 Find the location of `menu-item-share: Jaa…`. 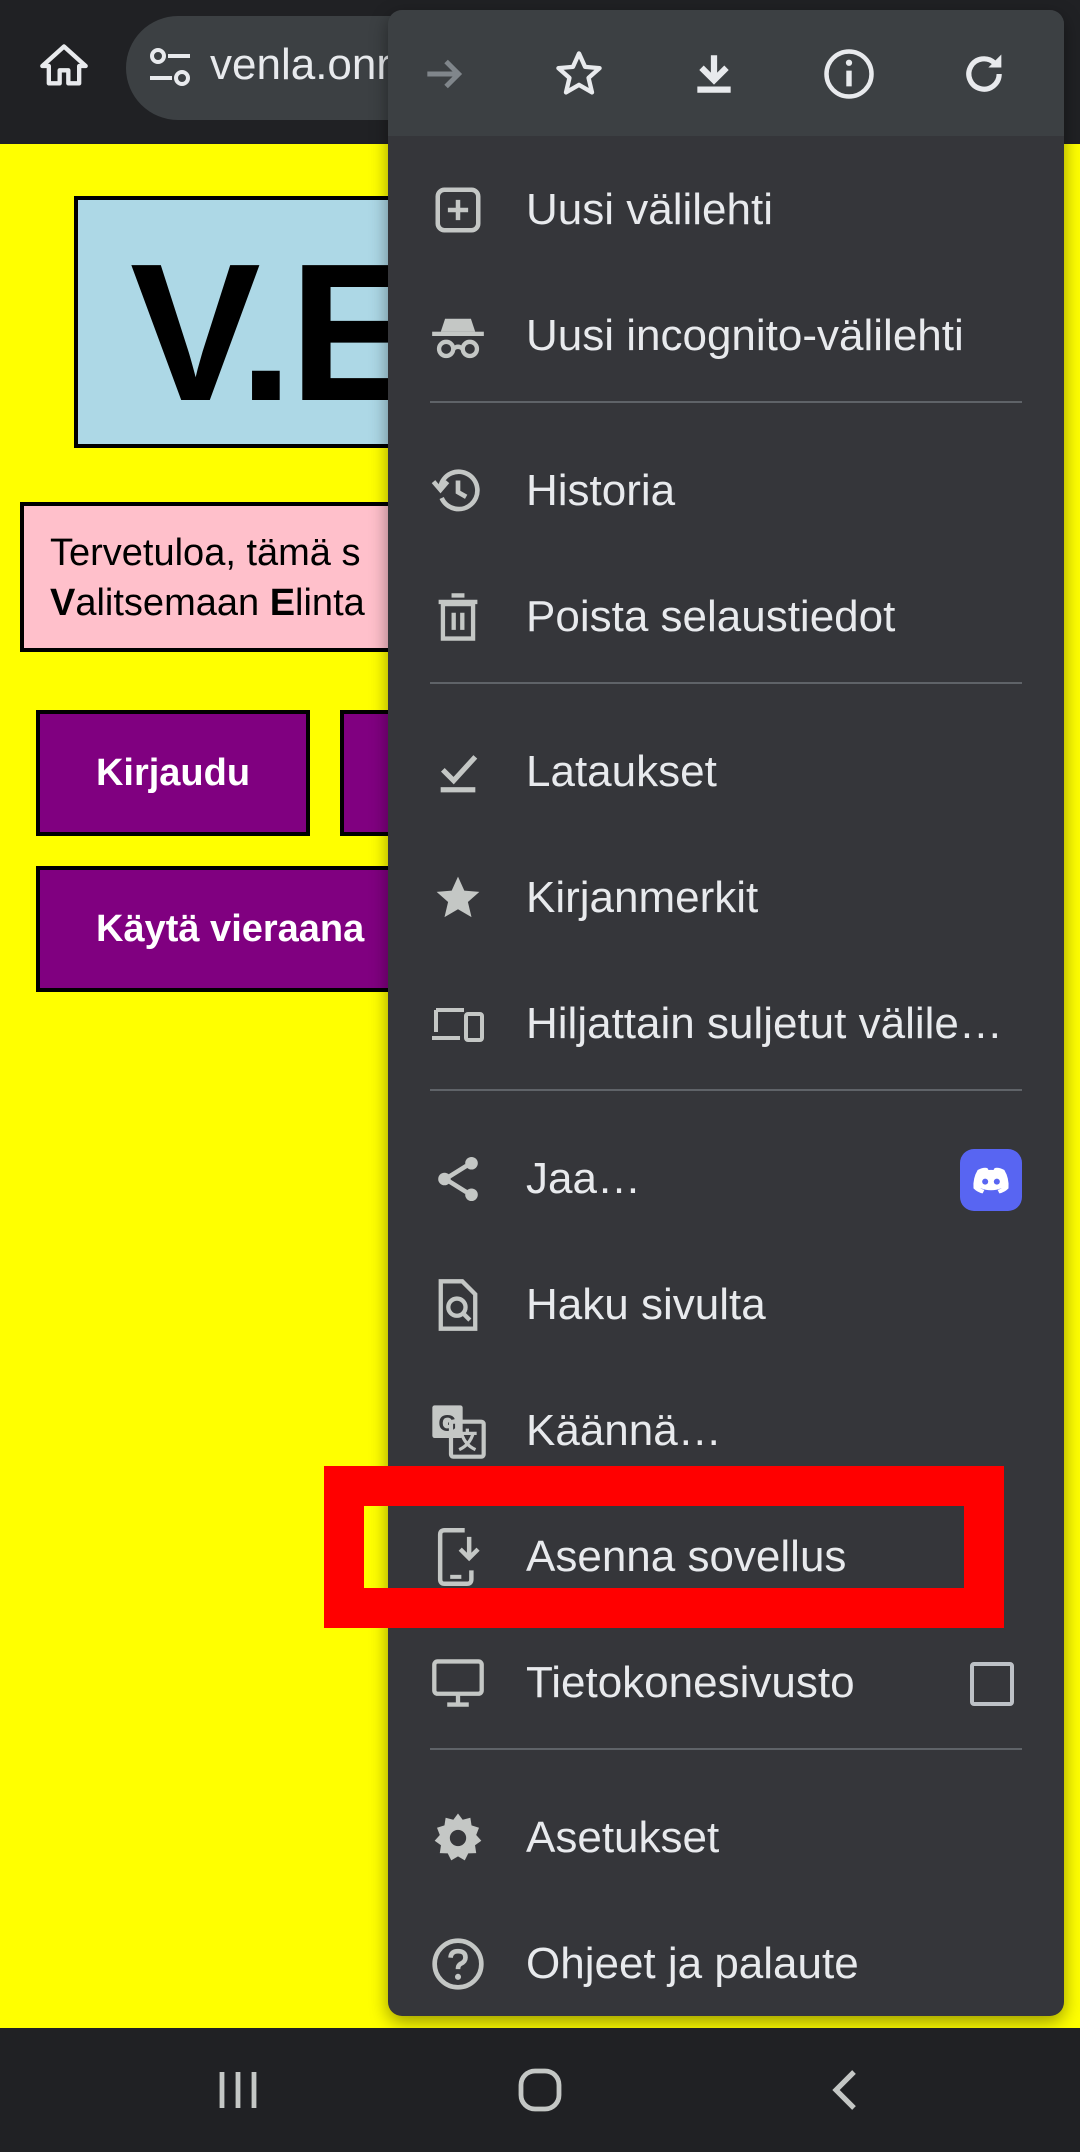

menu-item-share: Jaa… is located at coordinates (726, 1179).